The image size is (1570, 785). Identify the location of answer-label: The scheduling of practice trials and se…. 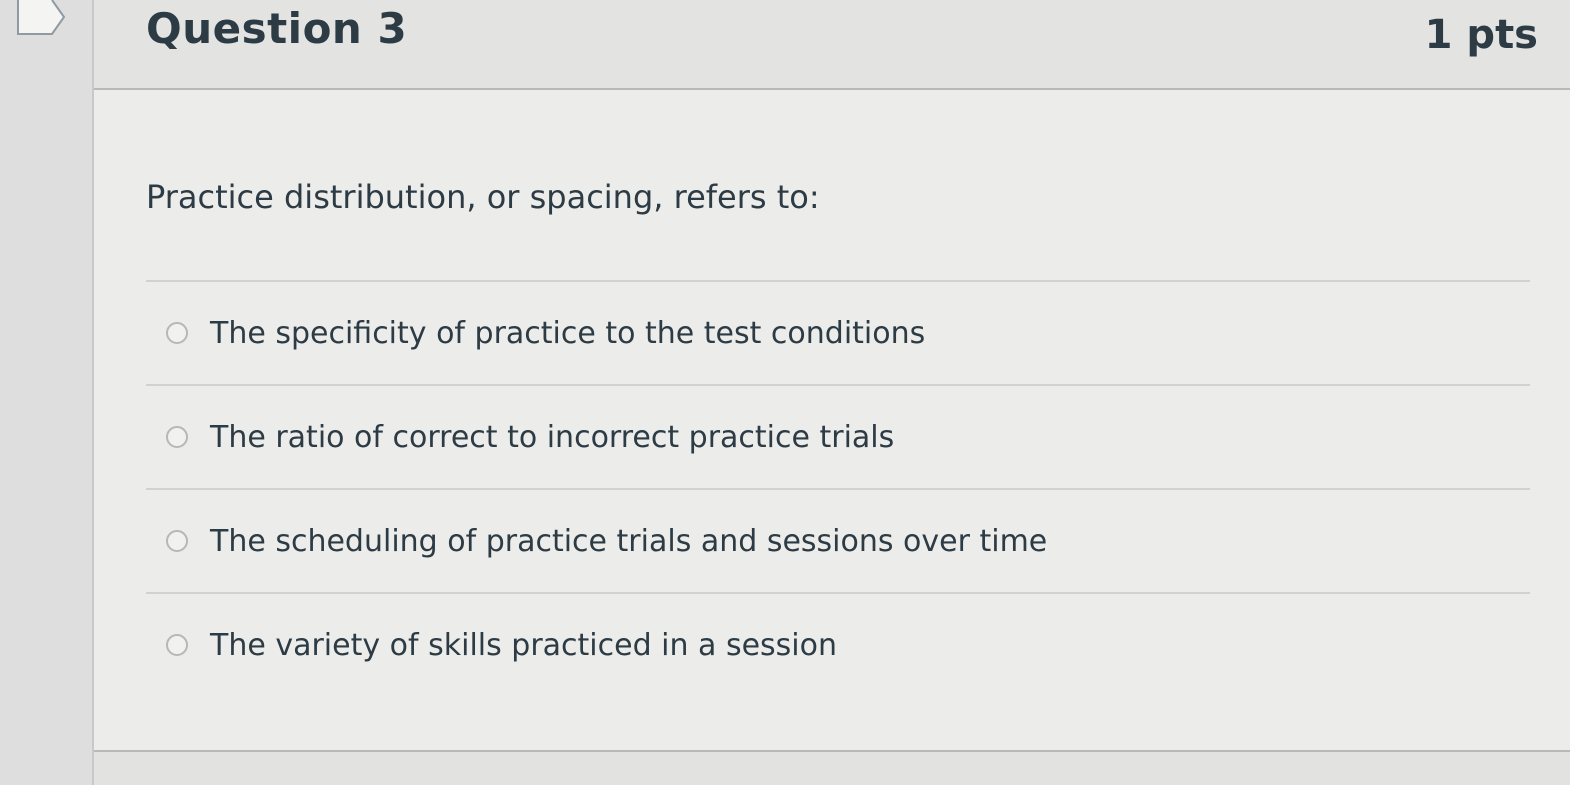
(629, 541).